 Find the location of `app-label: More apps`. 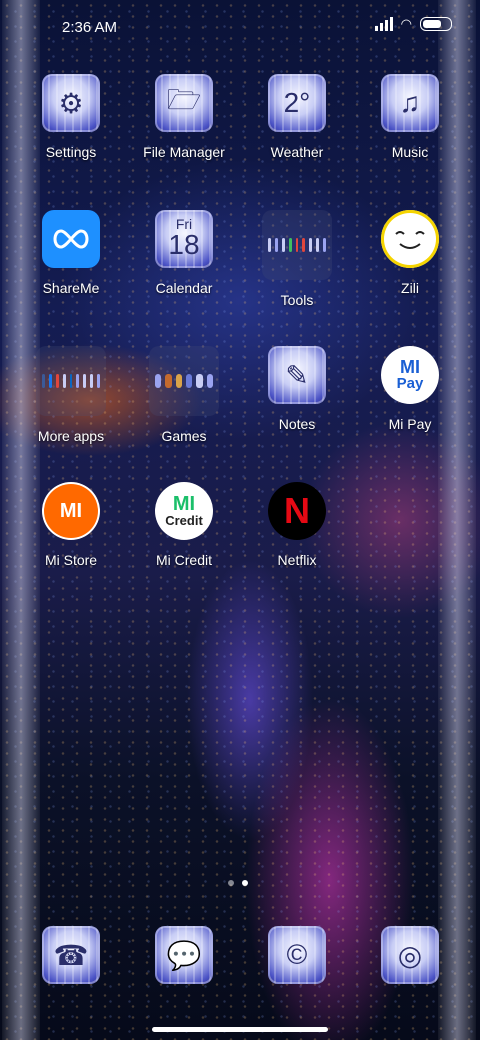

app-label: More apps is located at coordinates (71, 436).